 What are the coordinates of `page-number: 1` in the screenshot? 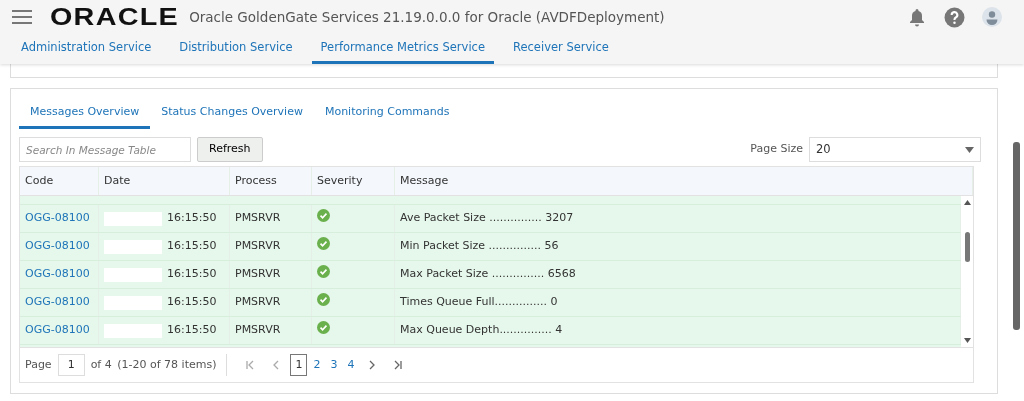 It's located at (299, 365).